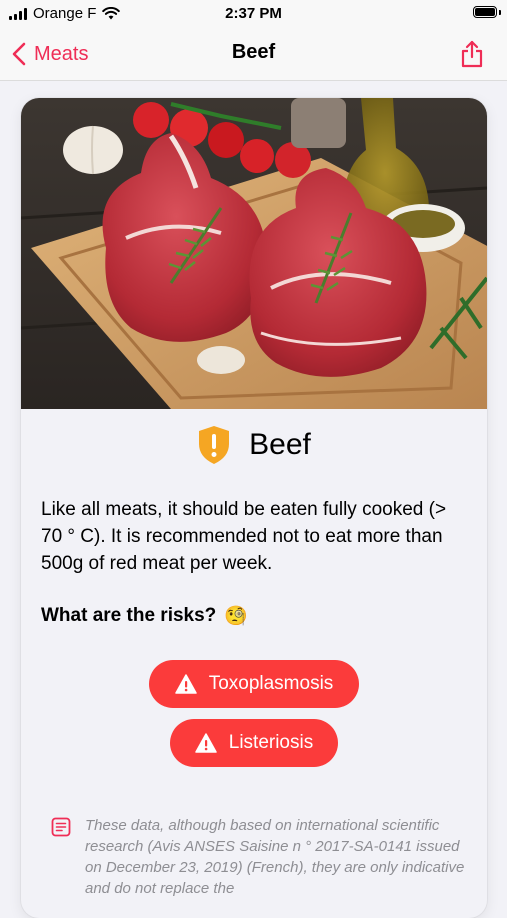 The height and width of the screenshot is (918, 507). I want to click on battery-nub, so click(500, 12).